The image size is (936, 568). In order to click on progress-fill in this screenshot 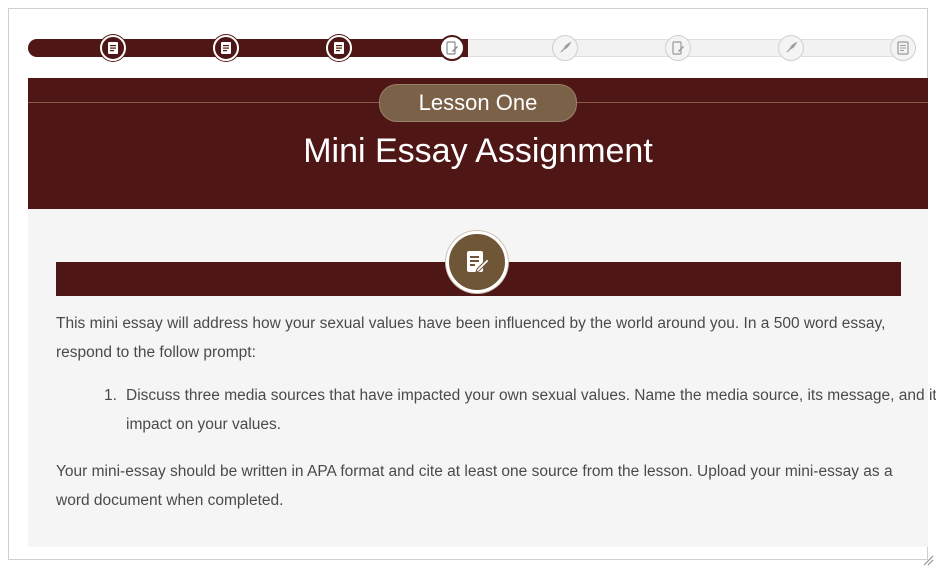, I will do `click(248, 48)`.